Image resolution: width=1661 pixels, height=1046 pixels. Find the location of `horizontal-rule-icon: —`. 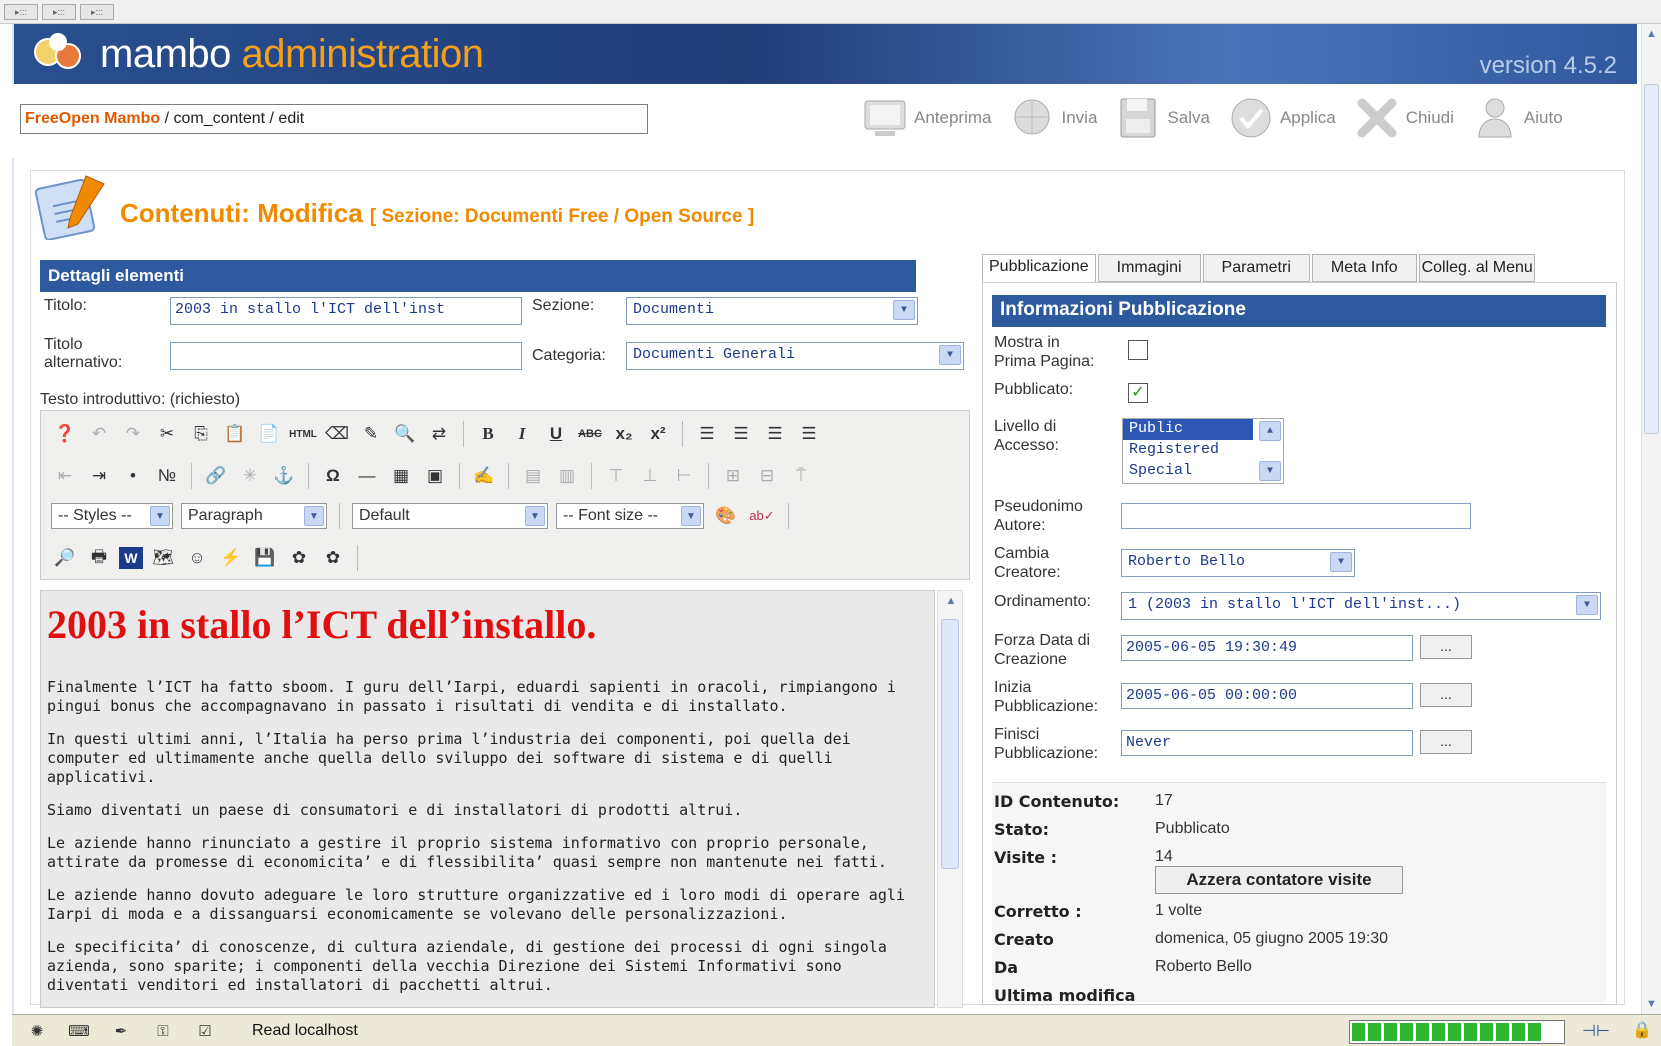

horizontal-rule-icon: — is located at coordinates (367, 476).